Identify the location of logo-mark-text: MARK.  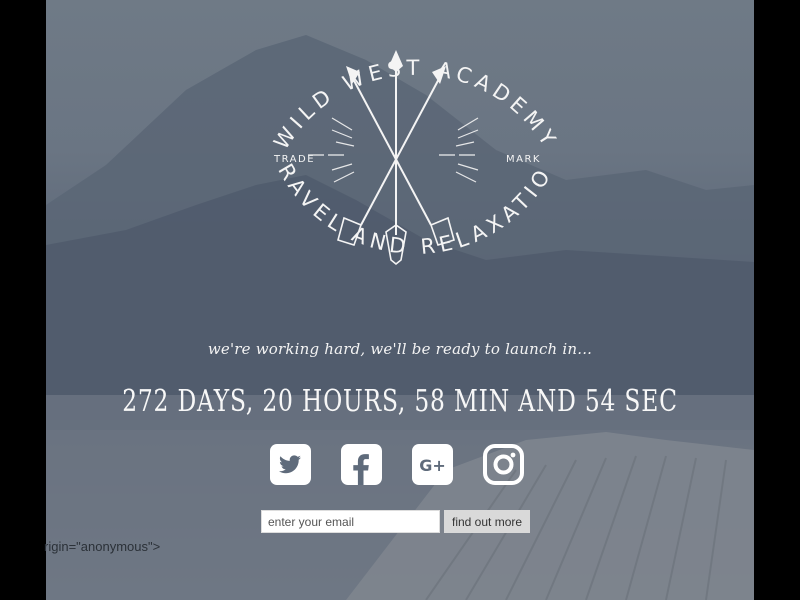
(523, 159).